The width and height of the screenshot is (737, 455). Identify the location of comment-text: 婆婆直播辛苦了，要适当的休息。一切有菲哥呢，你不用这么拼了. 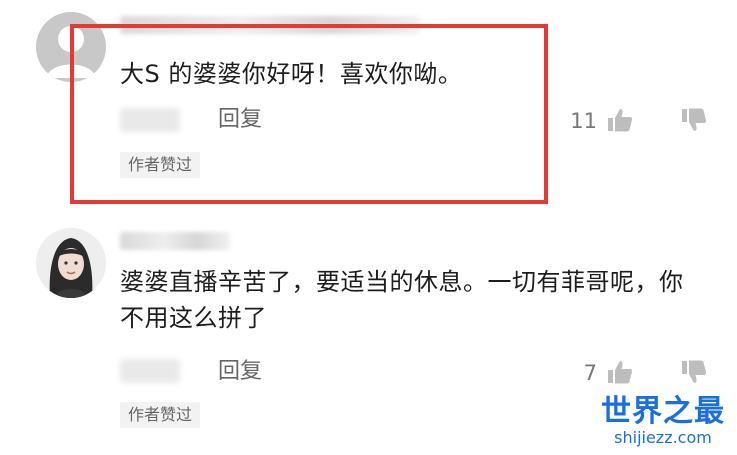
(402, 300).